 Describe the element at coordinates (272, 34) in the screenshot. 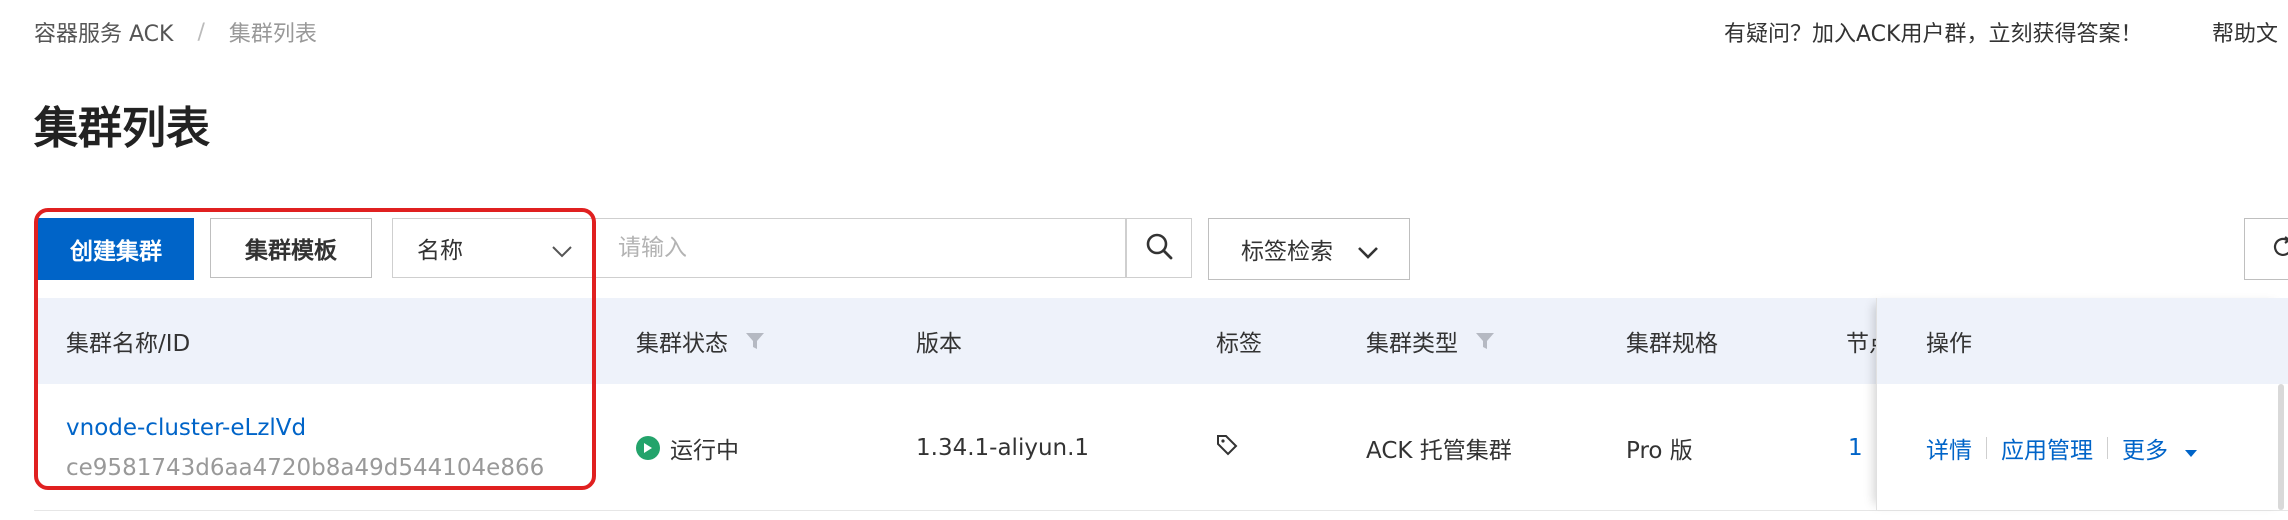

I see `breadcrumb-current: 集群列表` at that location.